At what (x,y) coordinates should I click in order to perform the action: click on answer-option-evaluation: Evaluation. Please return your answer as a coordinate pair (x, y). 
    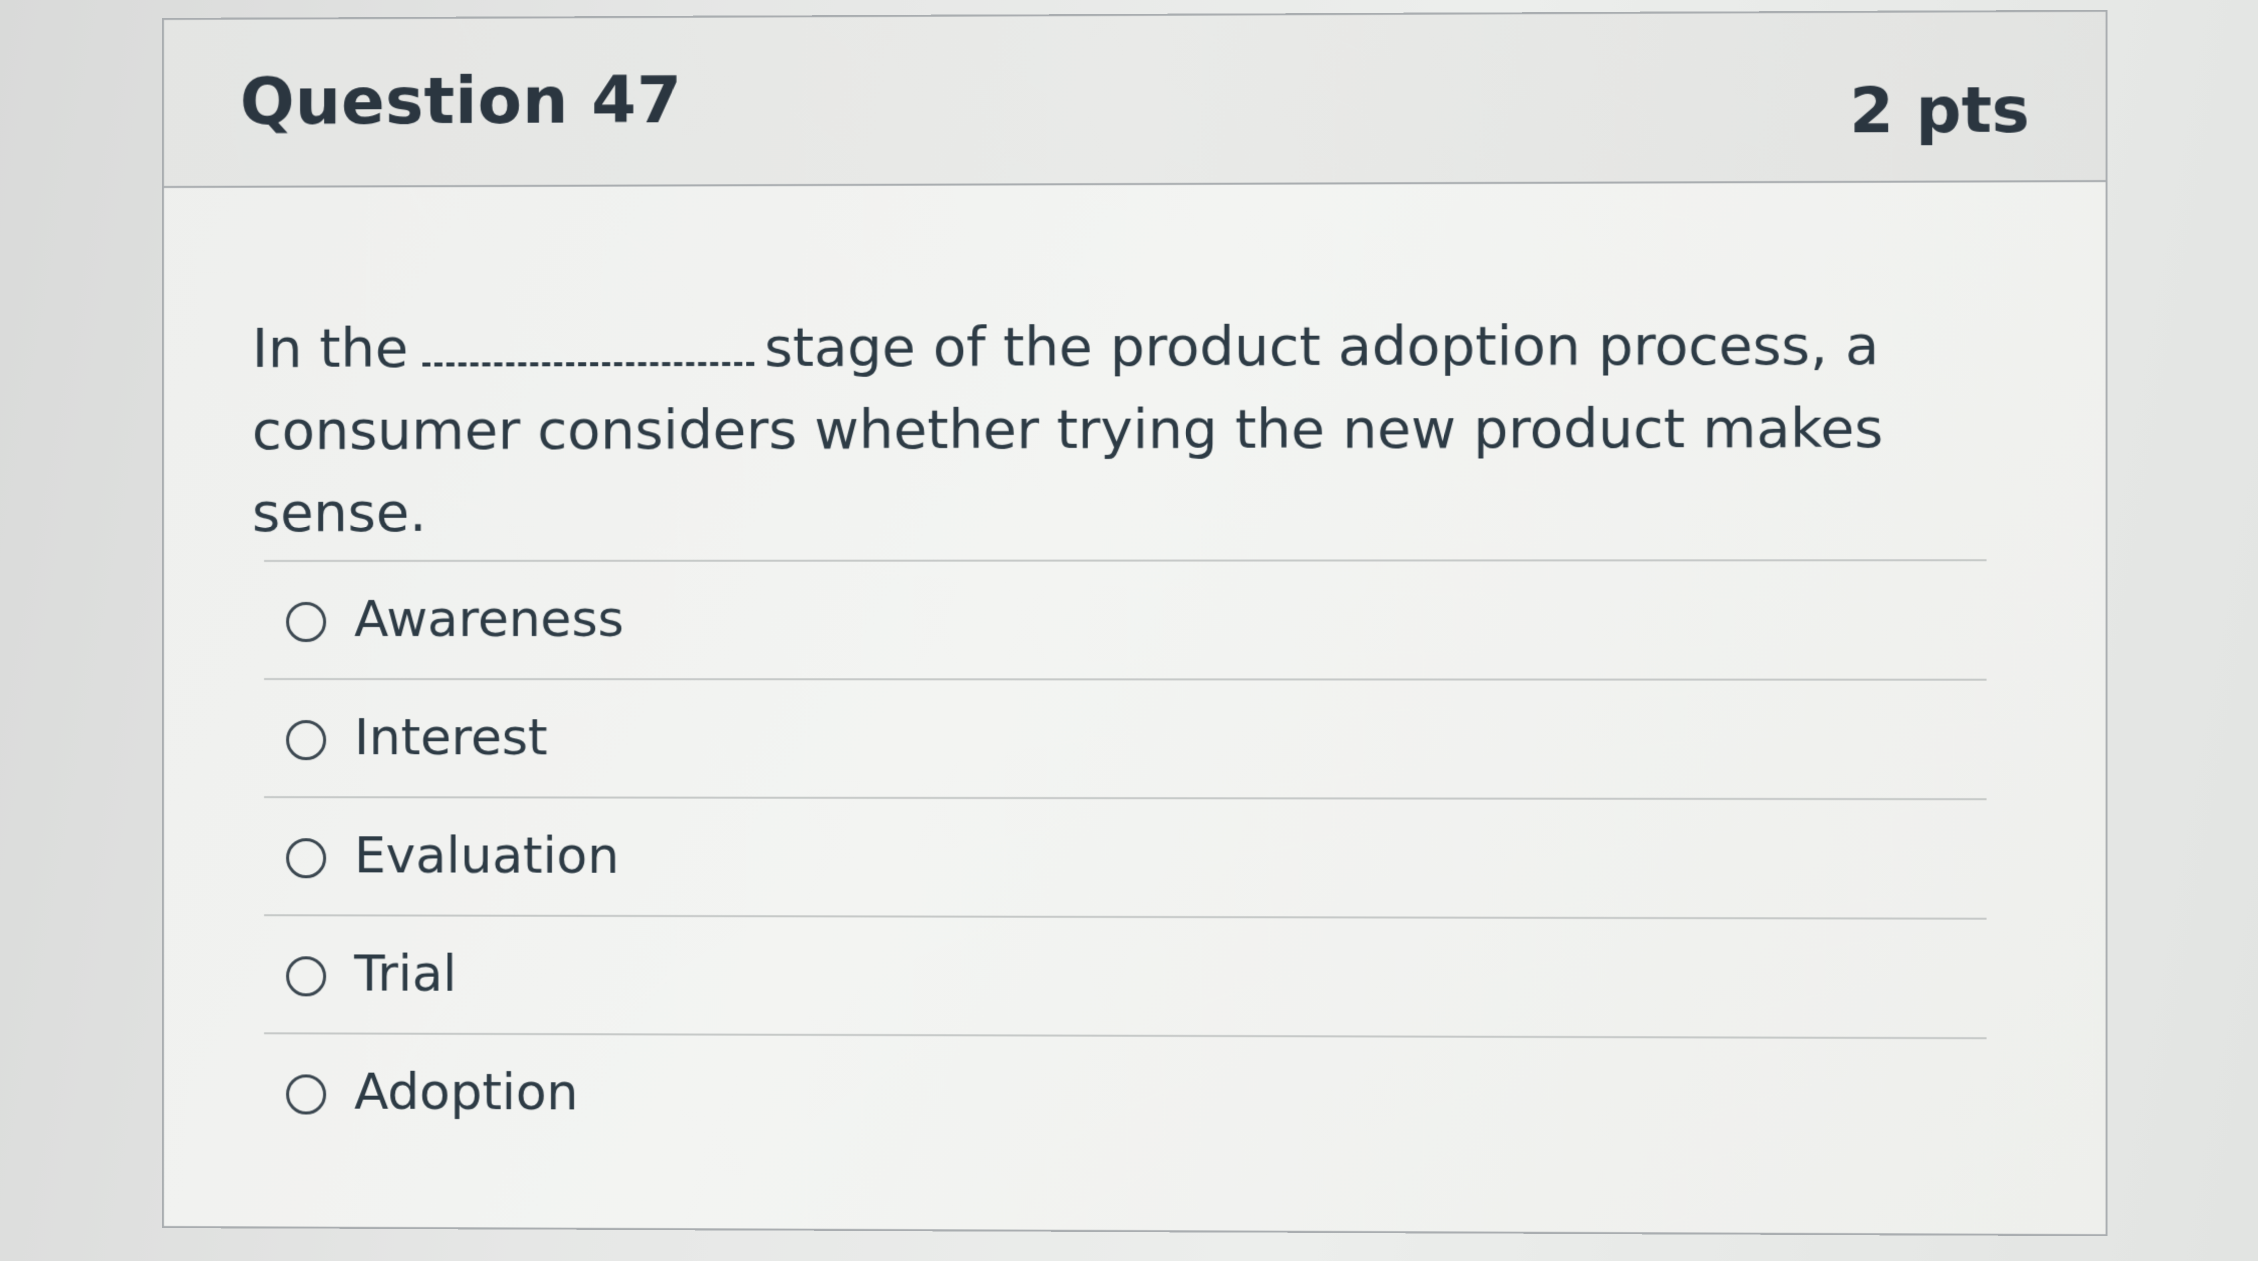
    Looking at the image, I should click on (1125, 859).